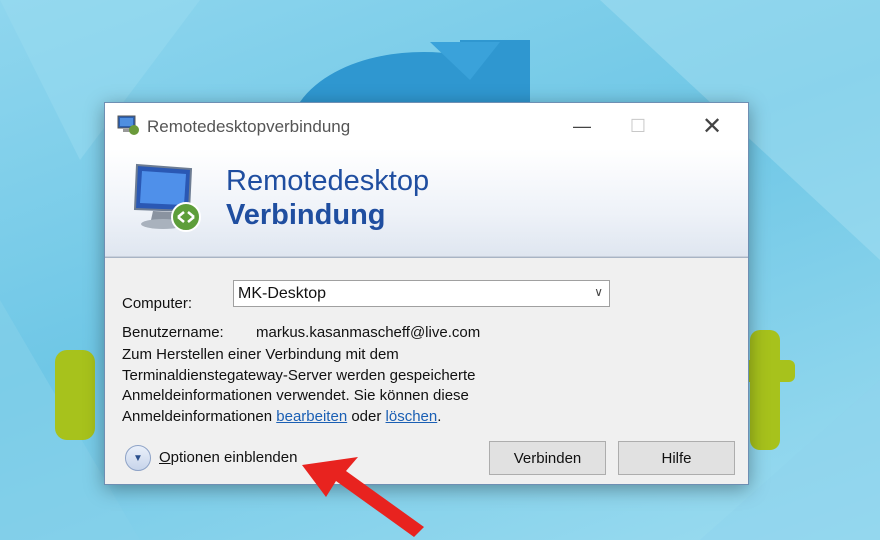  Describe the element at coordinates (306, 215) in the screenshot. I see `banner-title-line2: Verbindung` at that location.